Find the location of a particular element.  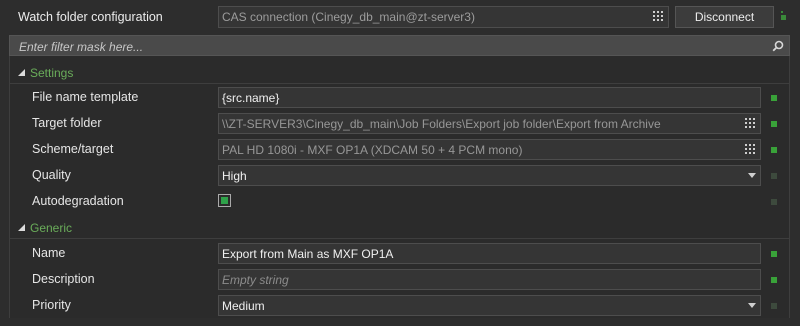

row-description: Description Empty string is located at coordinates (399, 279).